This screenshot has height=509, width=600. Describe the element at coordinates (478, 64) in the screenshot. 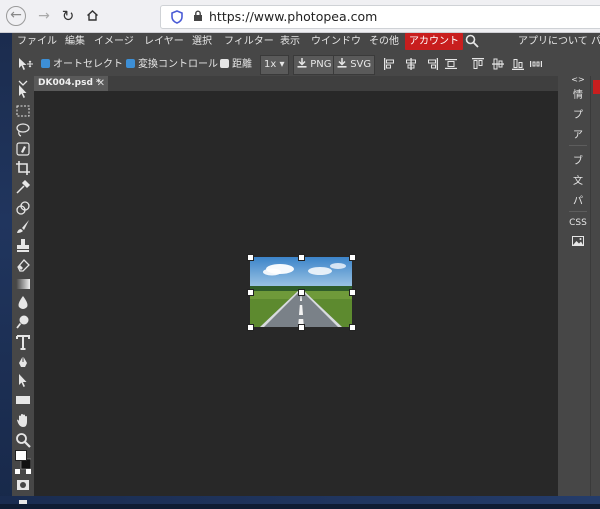

I see `align-top-icon` at that location.